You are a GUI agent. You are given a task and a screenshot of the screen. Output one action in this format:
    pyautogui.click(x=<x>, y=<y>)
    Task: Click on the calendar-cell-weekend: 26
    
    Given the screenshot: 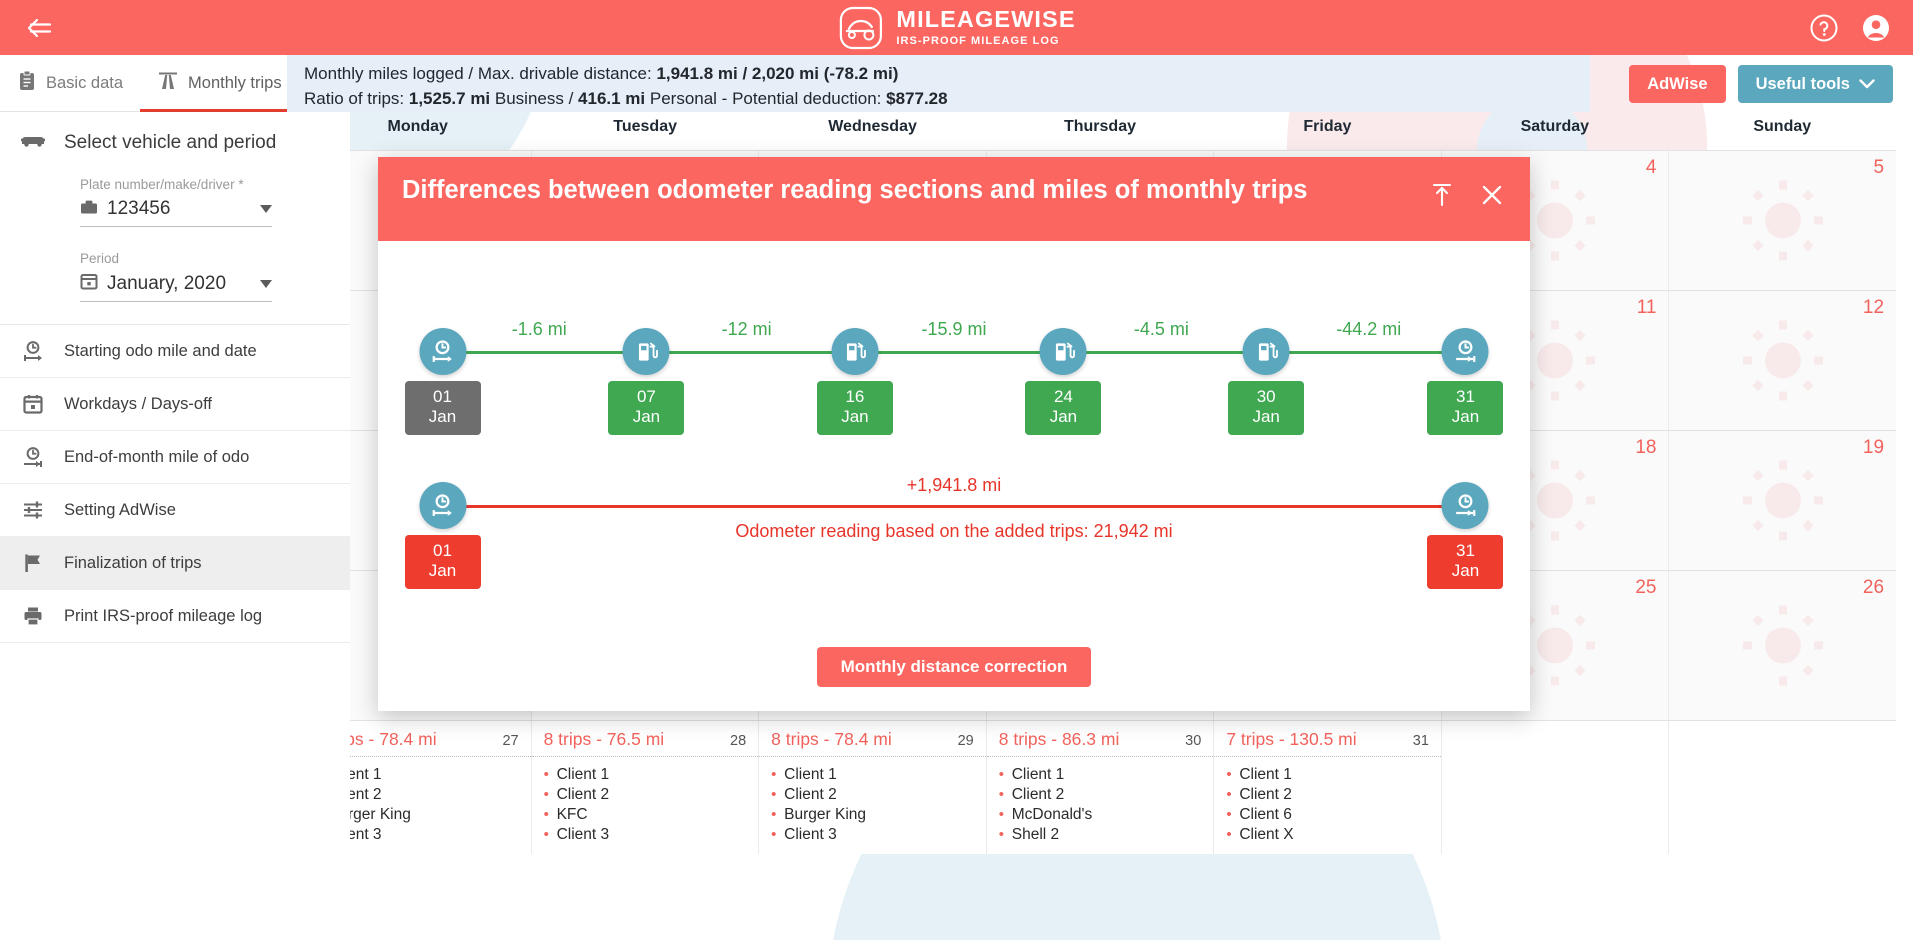 What is the action you would take?
    pyautogui.click(x=1783, y=645)
    